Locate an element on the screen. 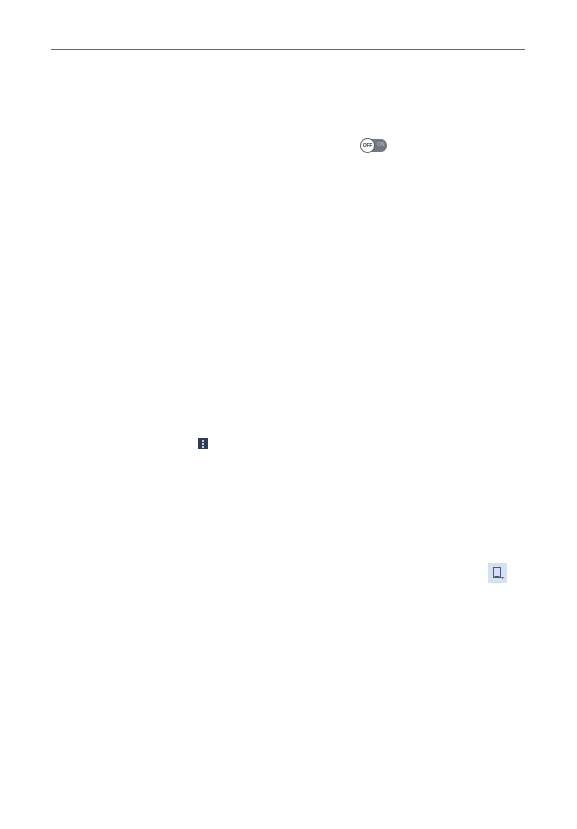 This screenshot has width=577, height=829. toggle-on-label: ON is located at coordinates (381, 145).